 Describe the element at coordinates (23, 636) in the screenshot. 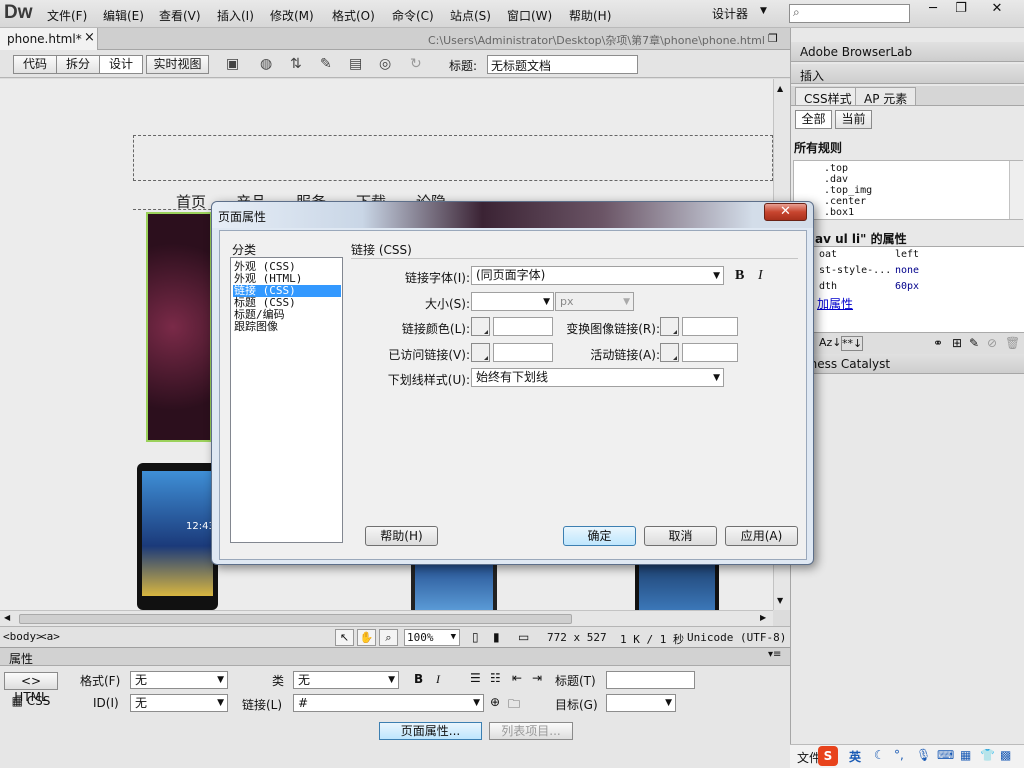

I see `tag-body: <body>` at that location.